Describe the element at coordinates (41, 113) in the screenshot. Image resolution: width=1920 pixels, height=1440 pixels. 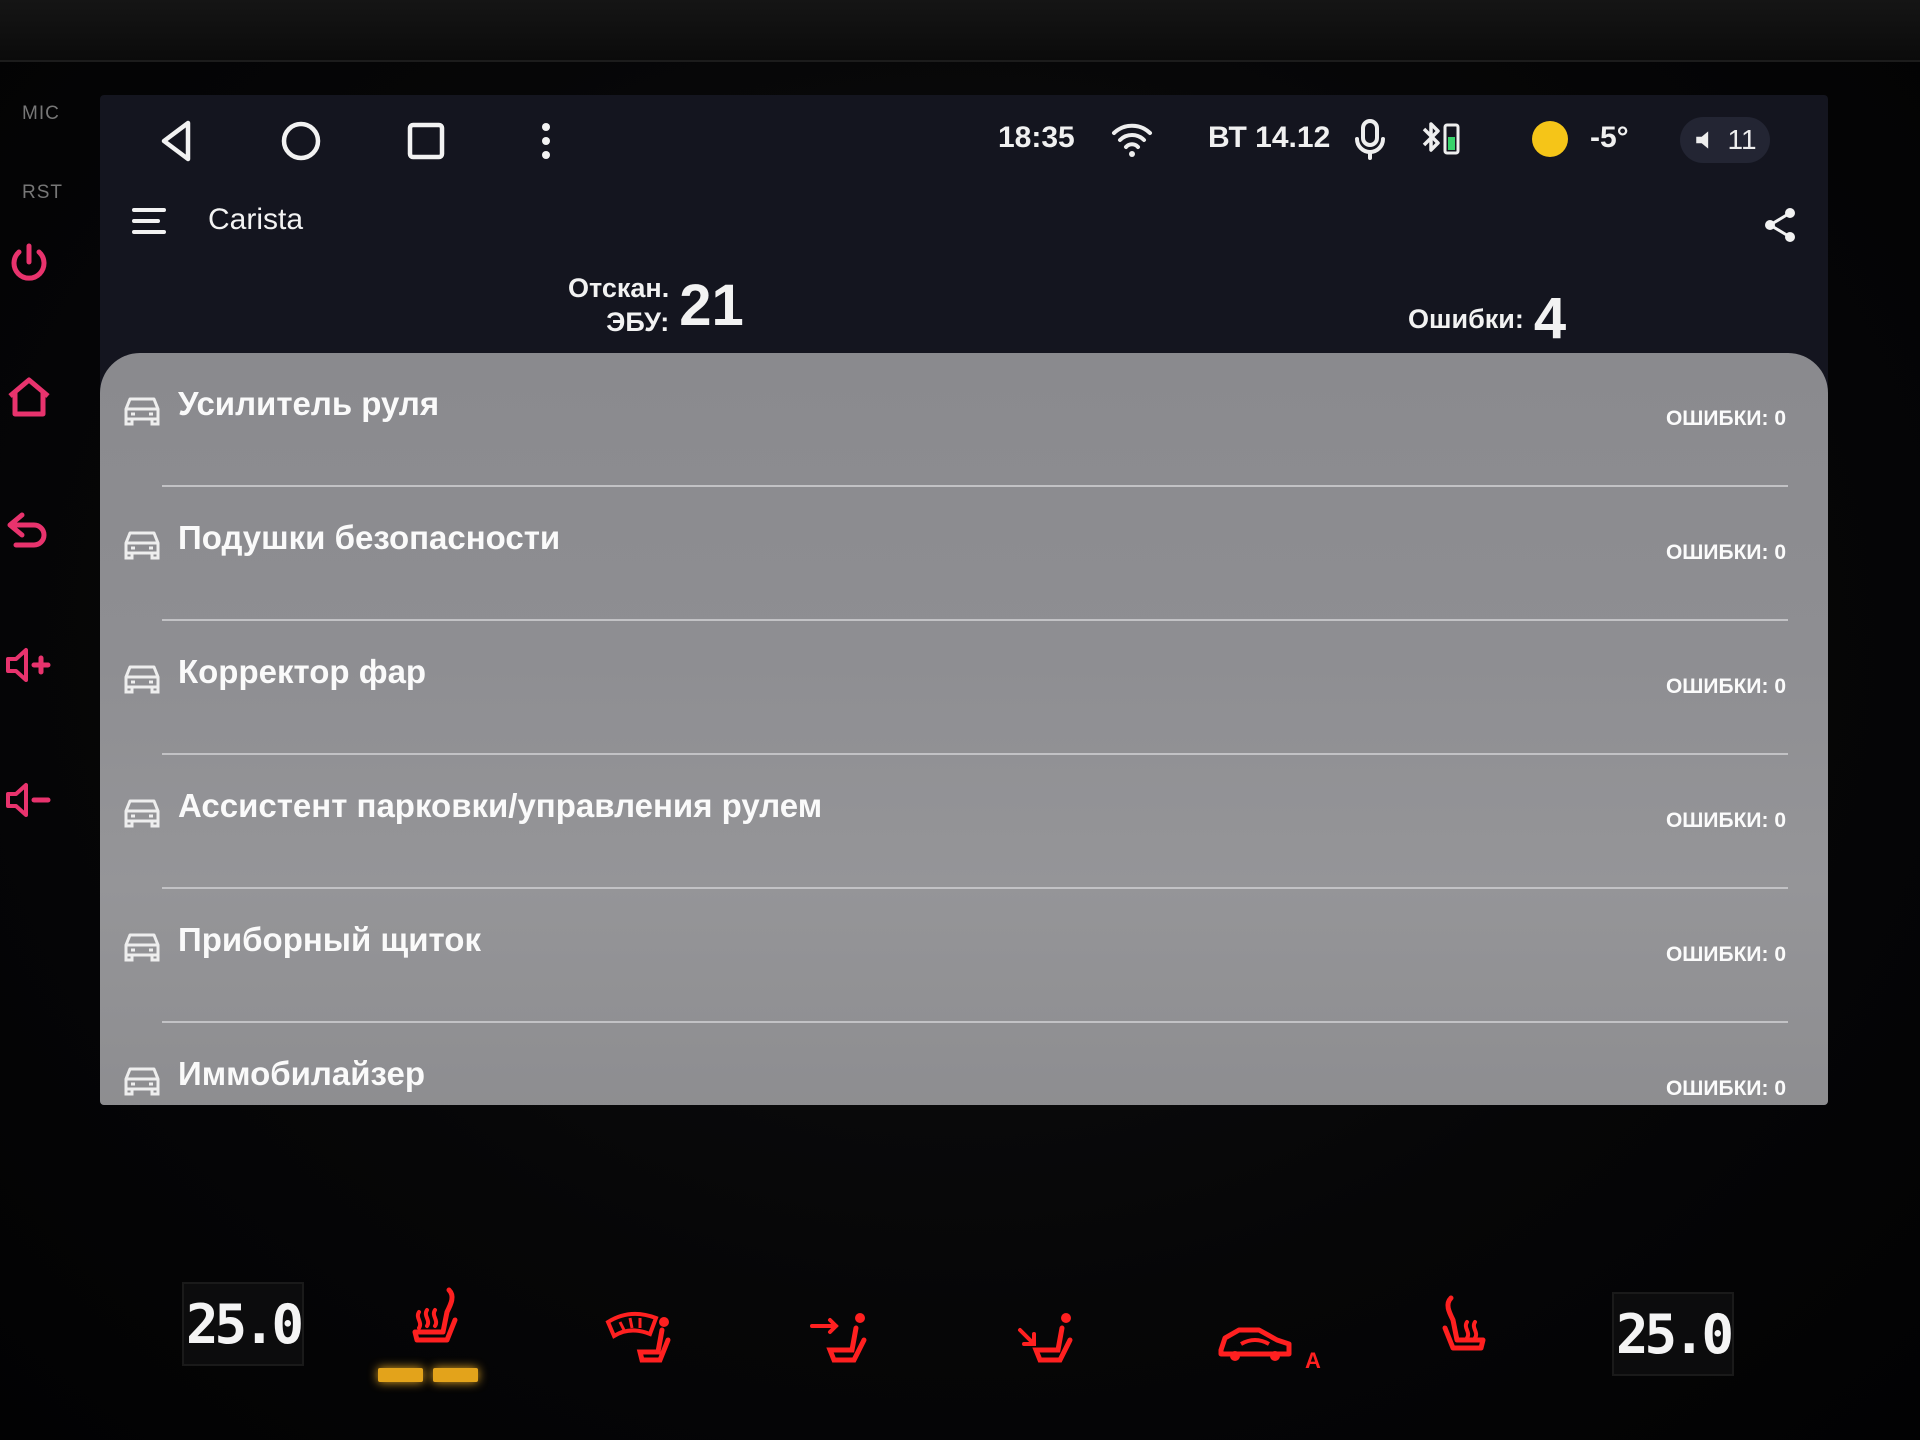
I see `mic-label: MIC` at that location.